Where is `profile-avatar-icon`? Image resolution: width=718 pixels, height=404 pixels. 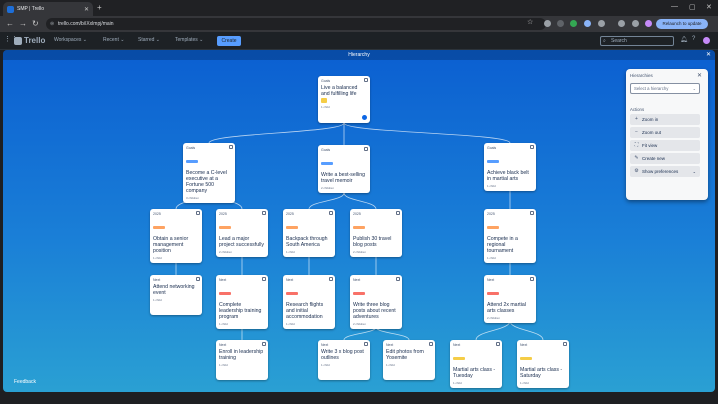
profile-avatar-icon is located at coordinates (648, 23).